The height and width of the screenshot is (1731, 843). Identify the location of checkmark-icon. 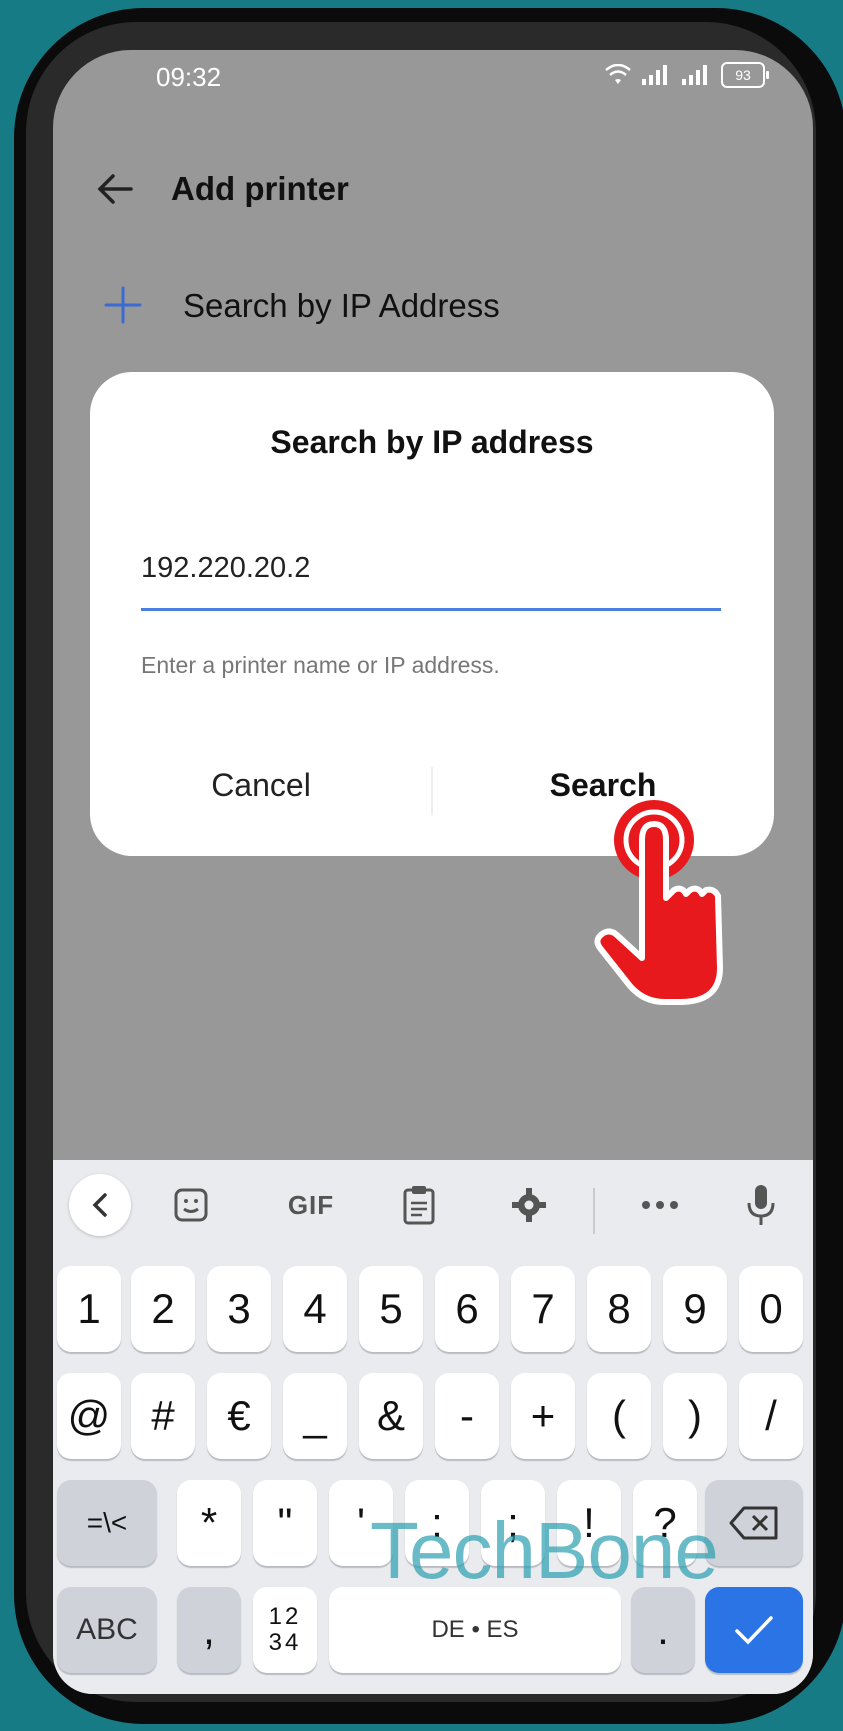
(754, 1630).